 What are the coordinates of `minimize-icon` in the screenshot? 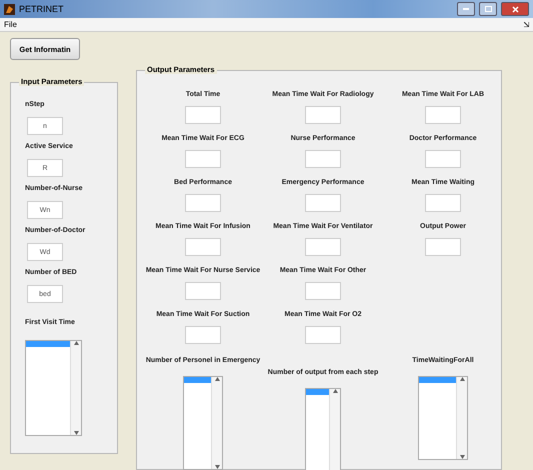 It's located at (466, 9).